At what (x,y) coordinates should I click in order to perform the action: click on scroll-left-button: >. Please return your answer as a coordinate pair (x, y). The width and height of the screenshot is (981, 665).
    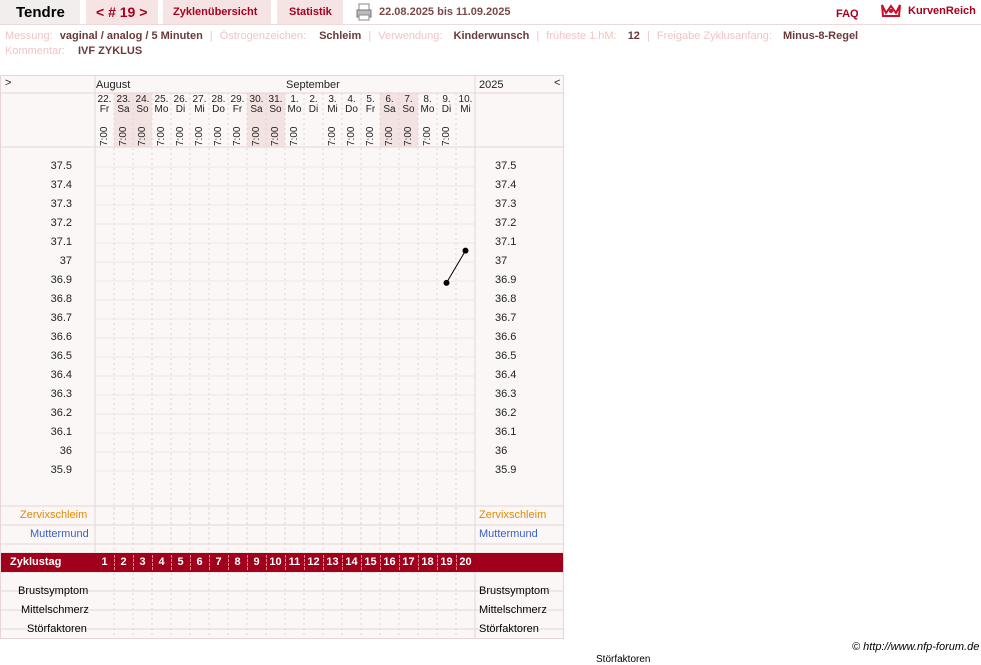
    Looking at the image, I should click on (8, 83).